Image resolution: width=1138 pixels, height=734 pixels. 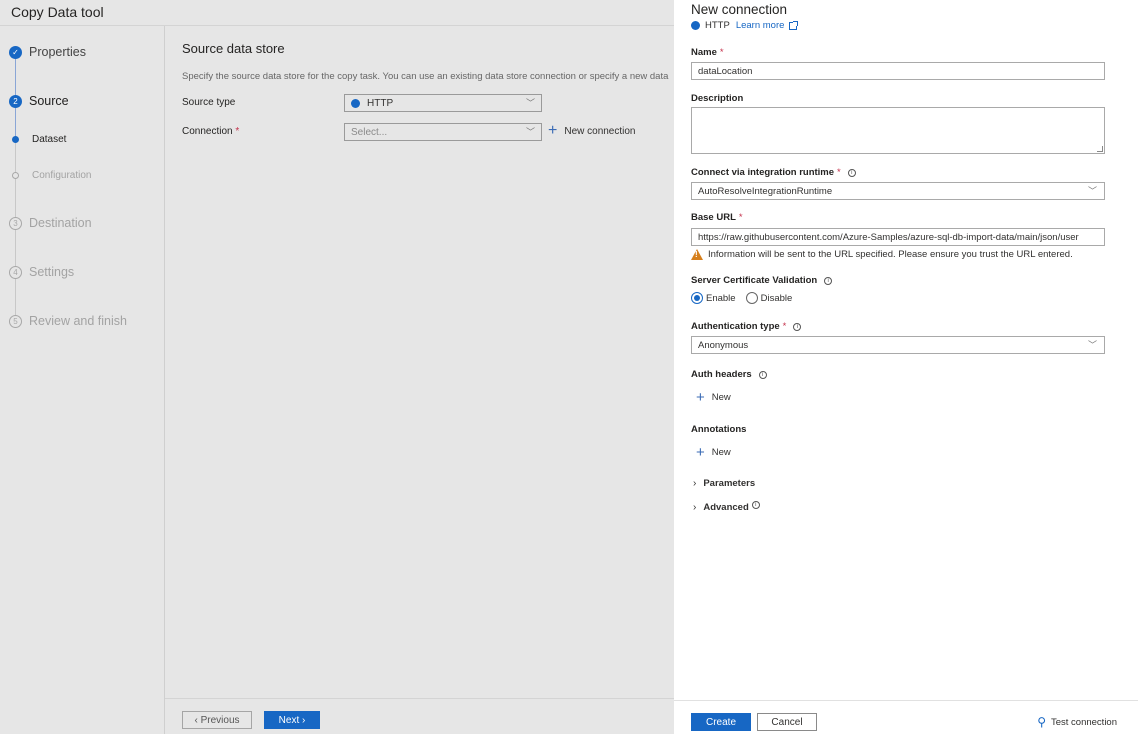 What do you see at coordinates (600, 131) in the screenshot?
I see `new-connection-label: New connection` at bounding box center [600, 131].